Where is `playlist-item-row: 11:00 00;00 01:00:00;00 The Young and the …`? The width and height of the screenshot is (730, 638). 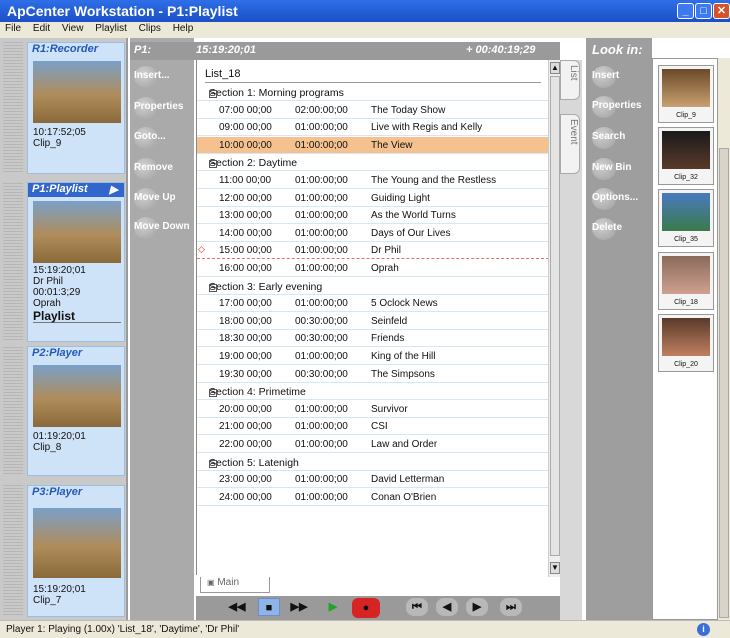 playlist-item-row: 11:00 00;00 01:00:00;00 The Young and the … is located at coordinates (373, 180).